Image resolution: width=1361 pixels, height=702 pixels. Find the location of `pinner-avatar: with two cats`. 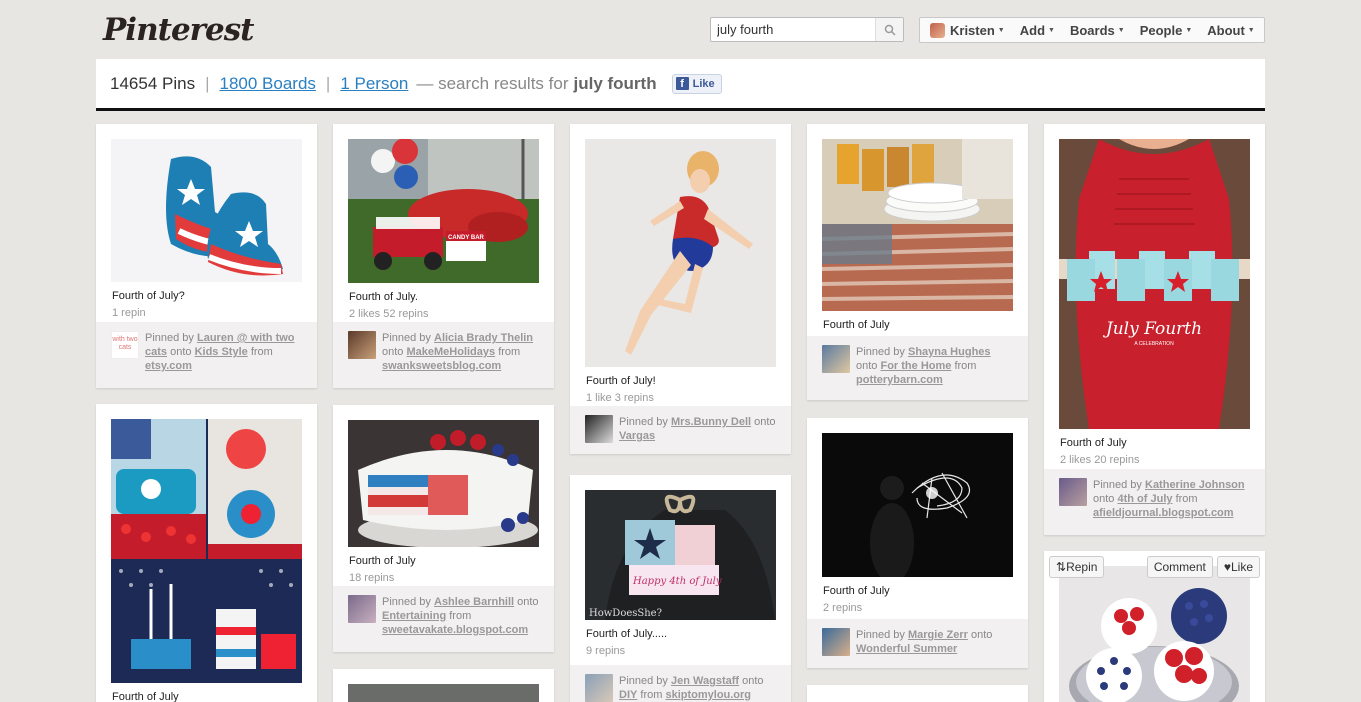

pinner-avatar: with two cats is located at coordinates (125, 345).